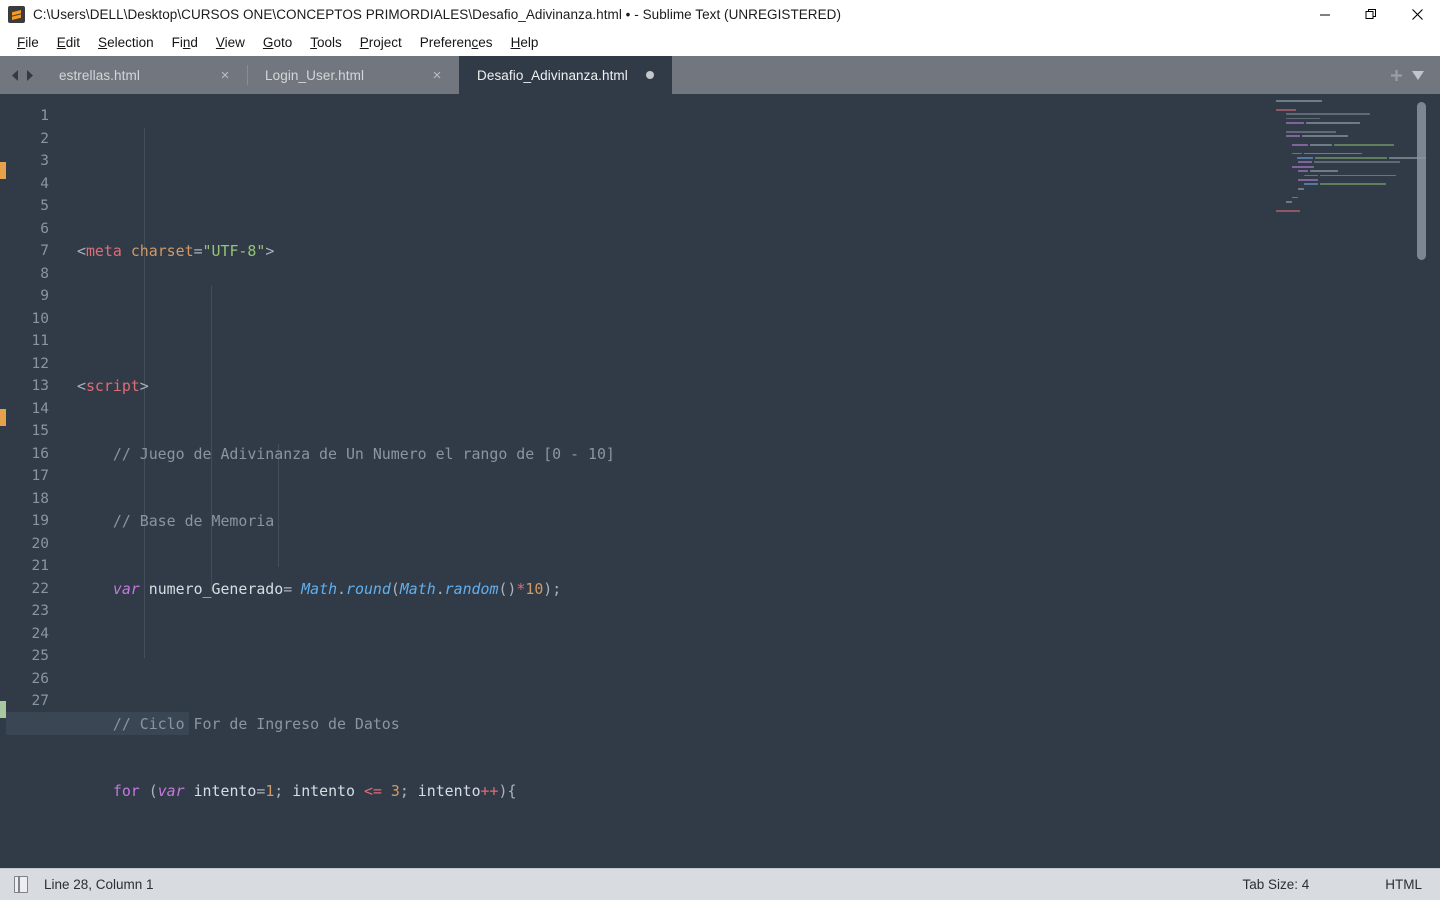 This screenshot has width=1440, height=900. I want to click on vertical-scrollbar, so click(1421, 181).